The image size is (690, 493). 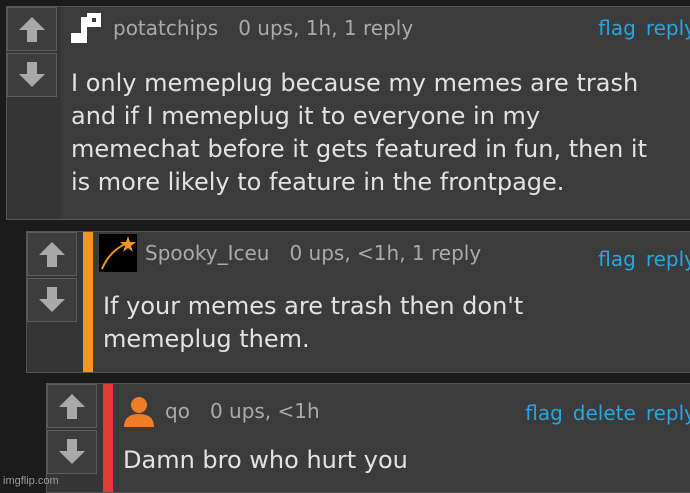 I want to click on comment-username: Spooky_Iceu, so click(x=207, y=253).